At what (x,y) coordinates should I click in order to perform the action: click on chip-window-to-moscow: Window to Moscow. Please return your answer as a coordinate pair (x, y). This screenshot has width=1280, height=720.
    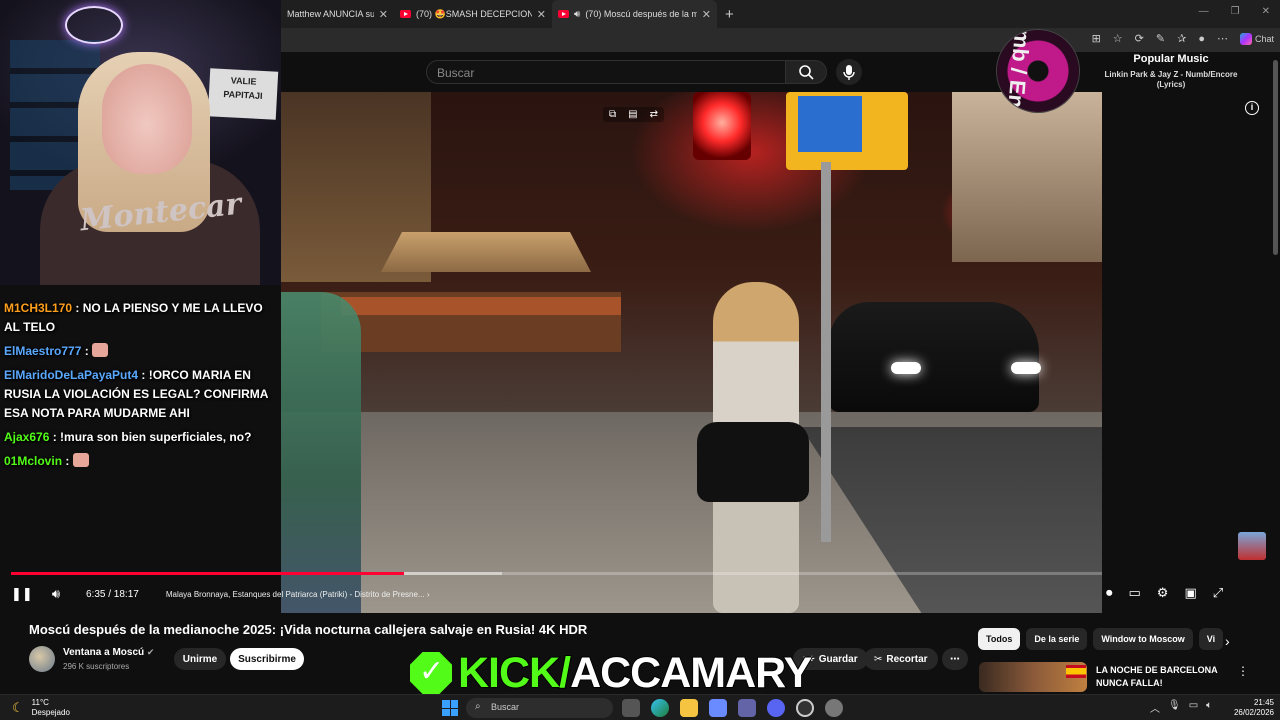
    Looking at the image, I should click on (1143, 639).